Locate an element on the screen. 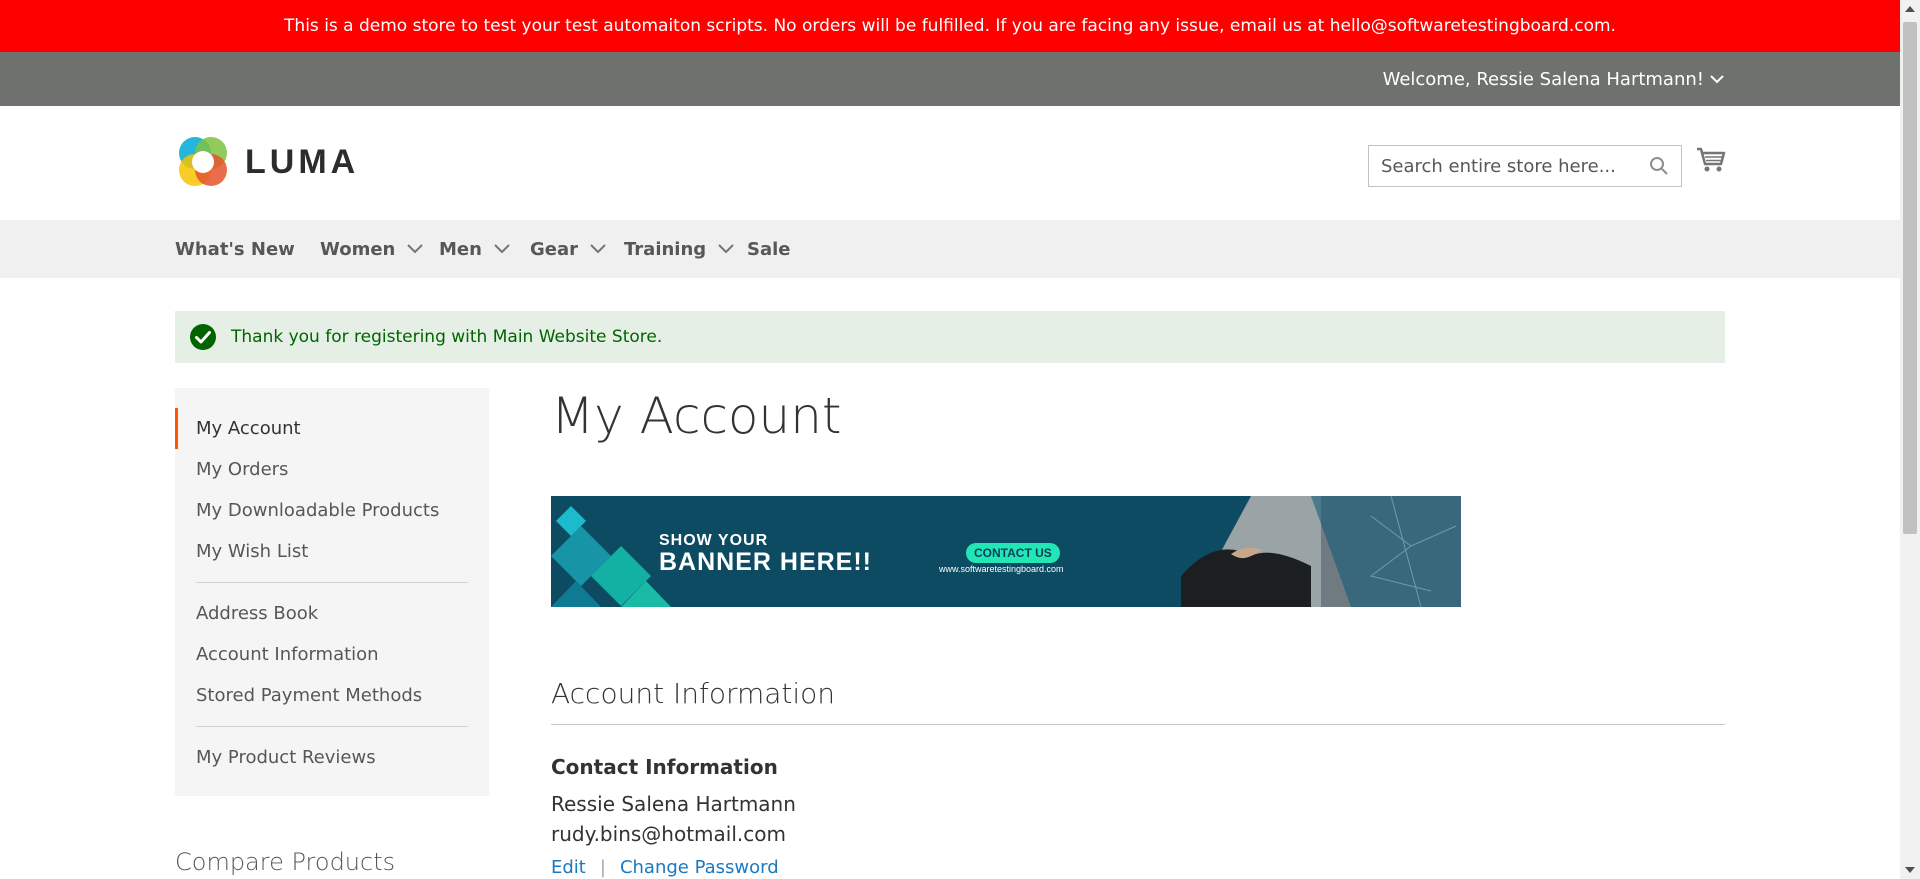 This screenshot has height=879, width=1920. nav-item-men: Men is located at coordinates (474, 249).